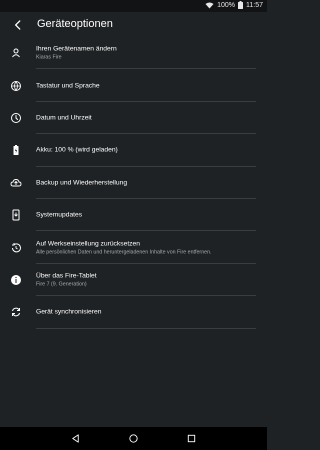  Describe the element at coordinates (18, 25) in the screenshot. I see `back-arrow-icon` at that location.